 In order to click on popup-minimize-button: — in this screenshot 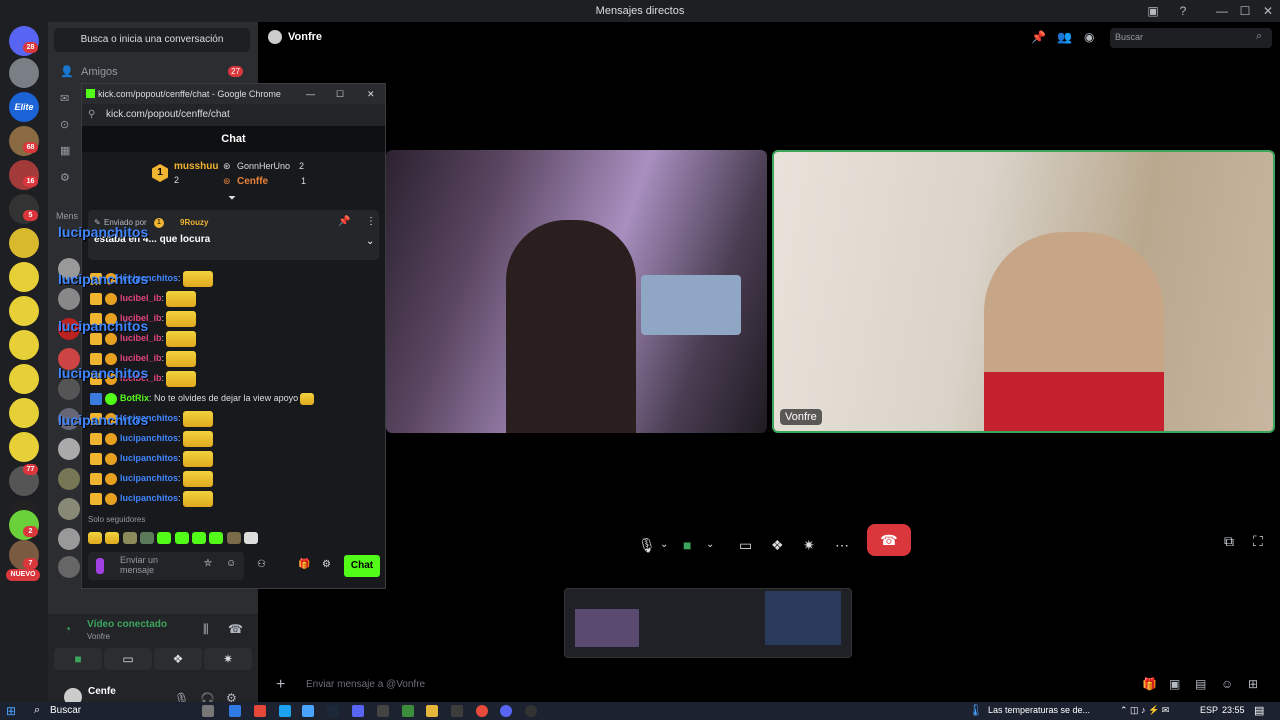, I will do `click(310, 94)`.